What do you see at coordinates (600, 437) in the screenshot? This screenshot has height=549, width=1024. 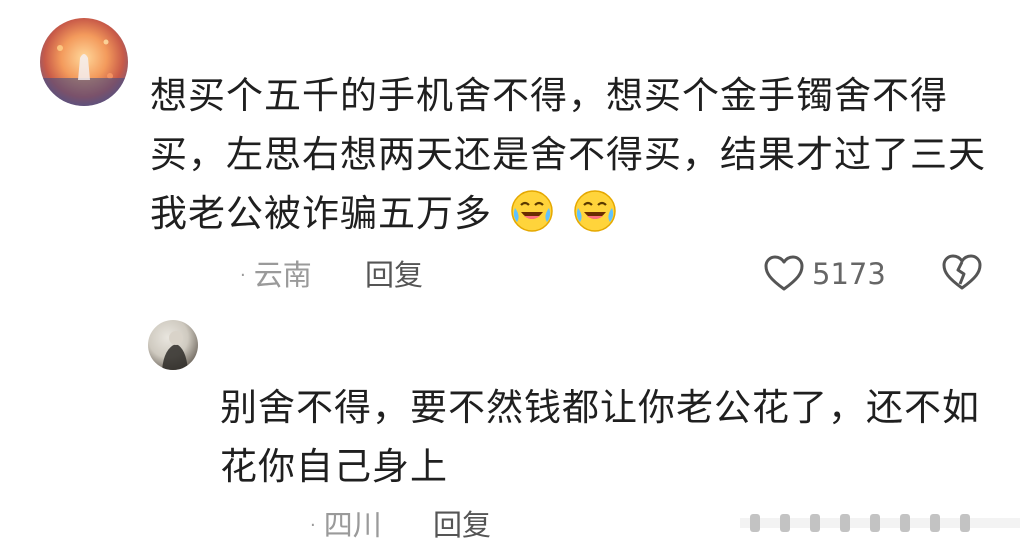 I see `reply-text: 别舍不得，要不然钱都让你老公花了，还不如花你自己身上` at bounding box center [600, 437].